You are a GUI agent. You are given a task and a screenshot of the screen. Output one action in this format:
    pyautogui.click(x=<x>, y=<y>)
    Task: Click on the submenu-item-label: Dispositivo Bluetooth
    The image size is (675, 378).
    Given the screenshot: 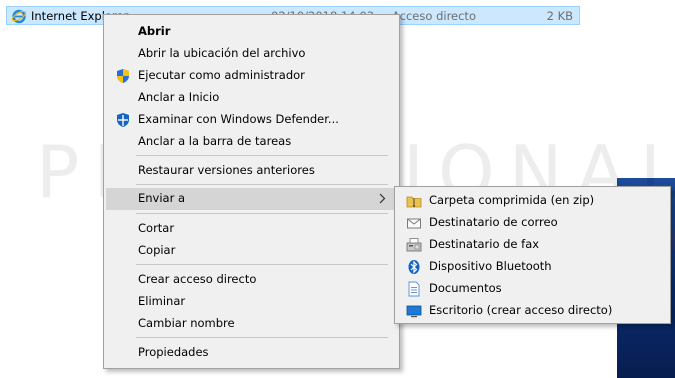 What is the action you would take?
    pyautogui.click(x=490, y=266)
    